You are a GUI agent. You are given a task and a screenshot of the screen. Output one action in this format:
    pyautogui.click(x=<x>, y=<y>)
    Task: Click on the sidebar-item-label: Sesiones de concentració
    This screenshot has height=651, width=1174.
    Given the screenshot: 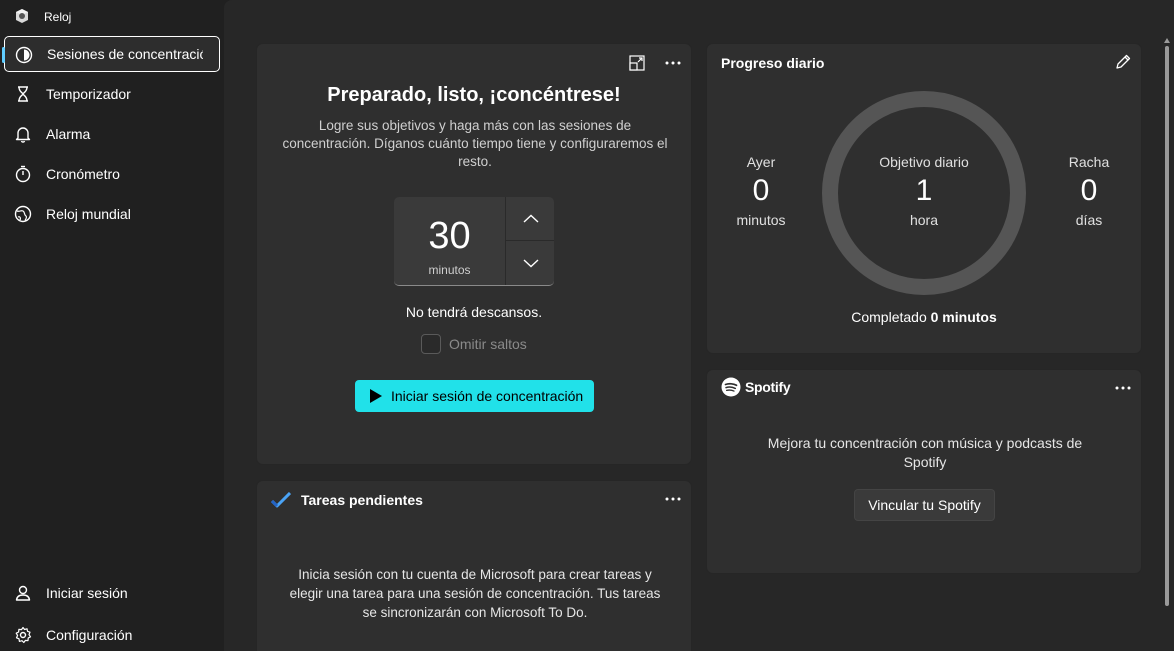 What is the action you would take?
    pyautogui.click(x=125, y=54)
    